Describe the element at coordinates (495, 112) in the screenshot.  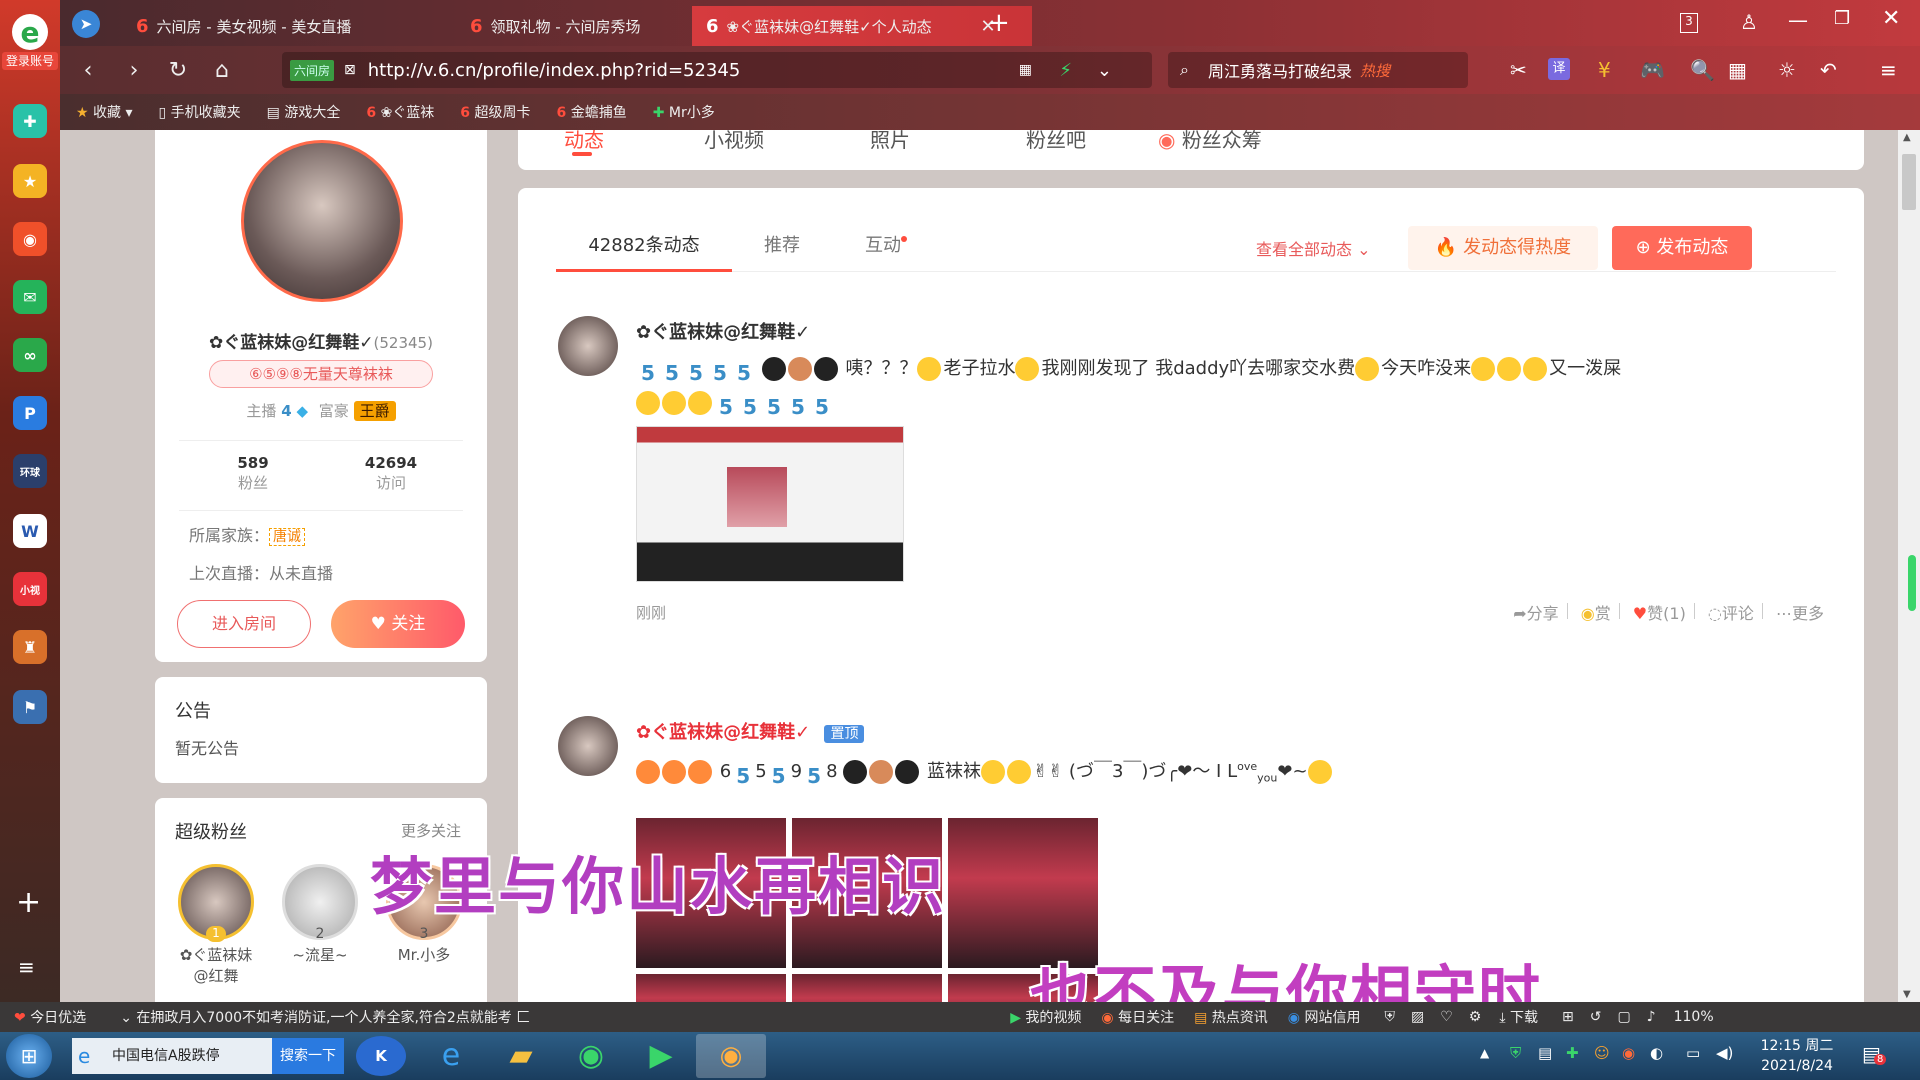
I see `bookmark-weekly: 6 超级周卡` at that location.